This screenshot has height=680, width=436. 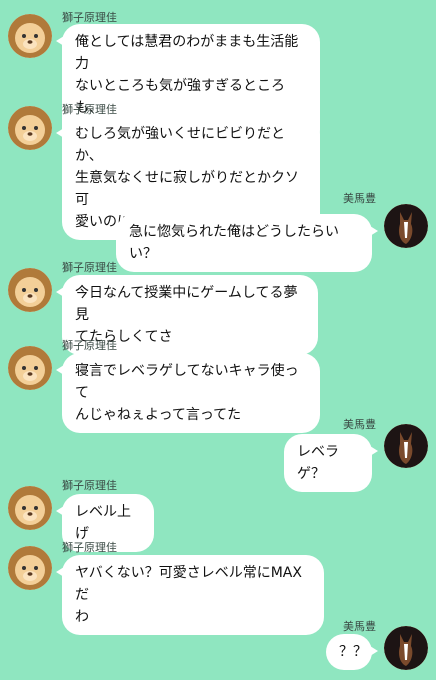 What do you see at coordinates (331, 463) in the screenshot?
I see `message-bubble: レベラゲ？` at bounding box center [331, 463].